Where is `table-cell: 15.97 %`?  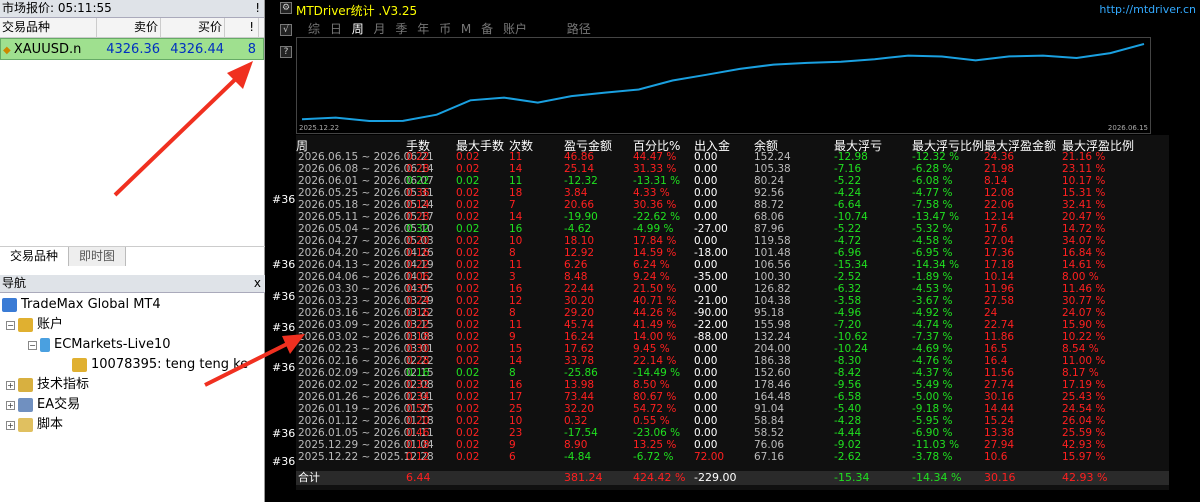
table-cell: 15.97 % is located at coordinates (1084, 457).